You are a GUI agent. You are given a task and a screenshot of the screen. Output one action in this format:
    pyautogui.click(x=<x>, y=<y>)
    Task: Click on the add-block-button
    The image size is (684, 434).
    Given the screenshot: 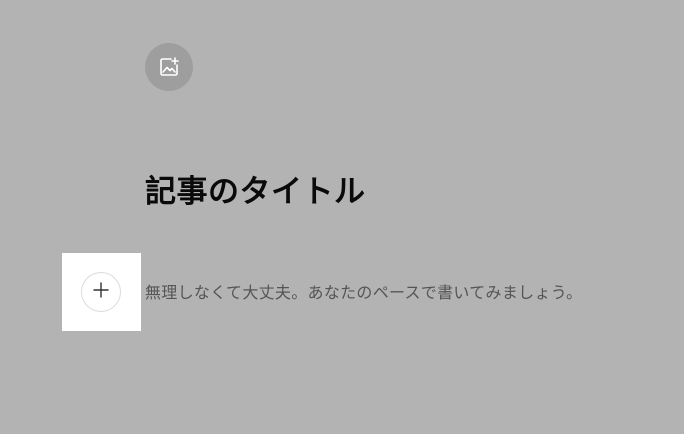 What is the action you would take?
    pyautogui.click(x=101, y=292)
    